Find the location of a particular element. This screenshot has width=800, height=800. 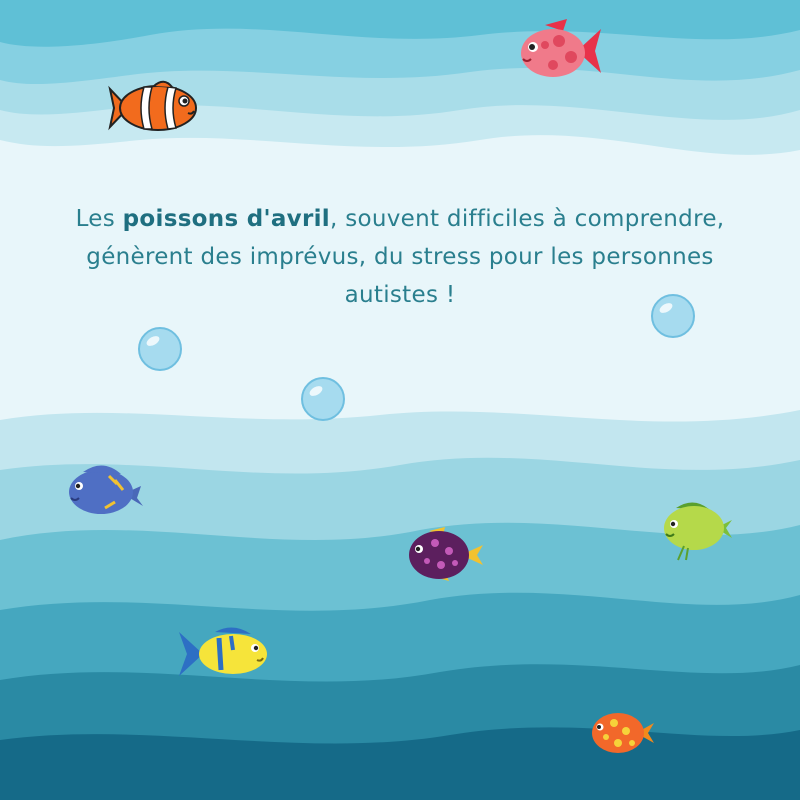

purple-spotted-fish-icon is located at coordinates (446, 554).